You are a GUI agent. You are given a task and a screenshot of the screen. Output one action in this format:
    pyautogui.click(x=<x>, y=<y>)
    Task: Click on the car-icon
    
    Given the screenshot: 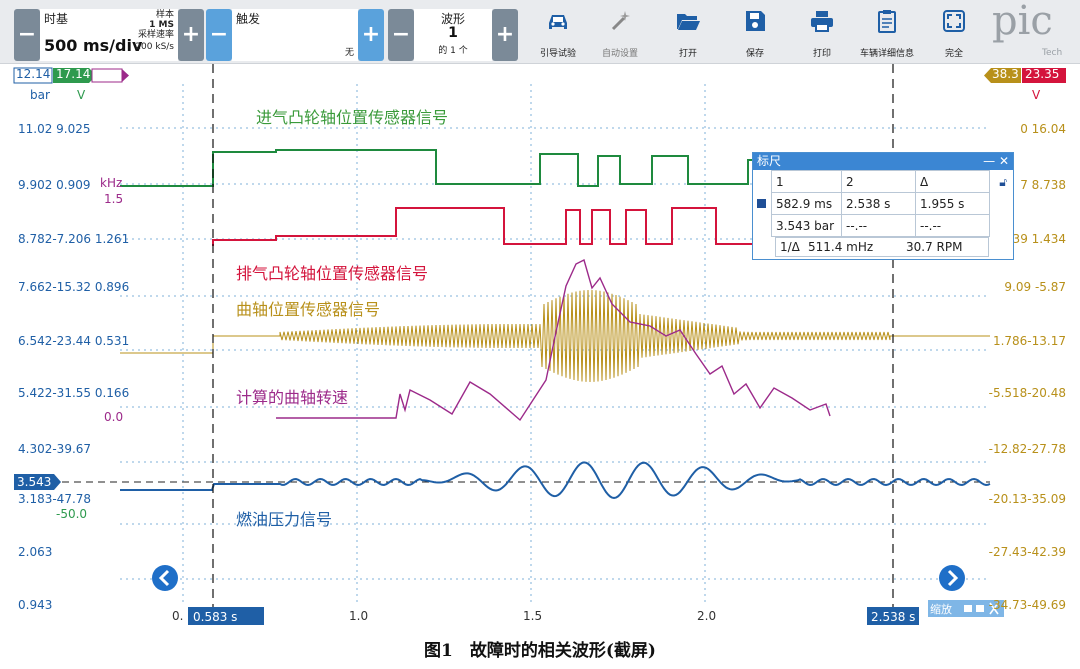 What is the action you would take?
    pyautogui.click(x=558, y=22)
    